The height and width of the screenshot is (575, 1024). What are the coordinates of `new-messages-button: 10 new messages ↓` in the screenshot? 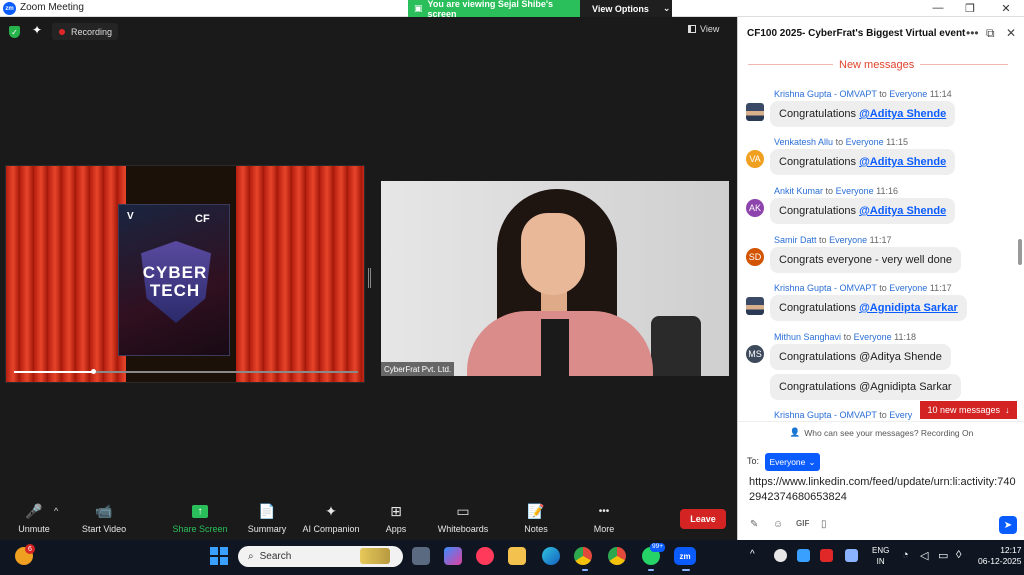 It's located at (968, 410).